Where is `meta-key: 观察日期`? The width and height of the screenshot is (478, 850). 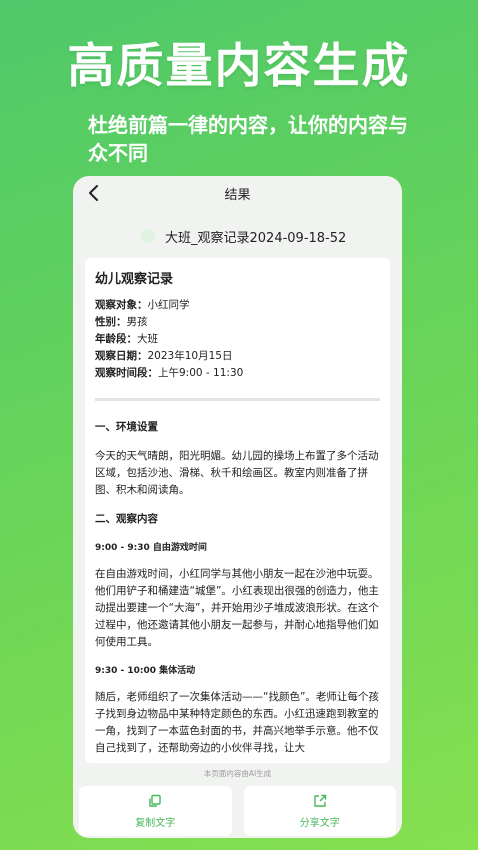 meta-key: 观察日期 is located at coordinates (116, 356).